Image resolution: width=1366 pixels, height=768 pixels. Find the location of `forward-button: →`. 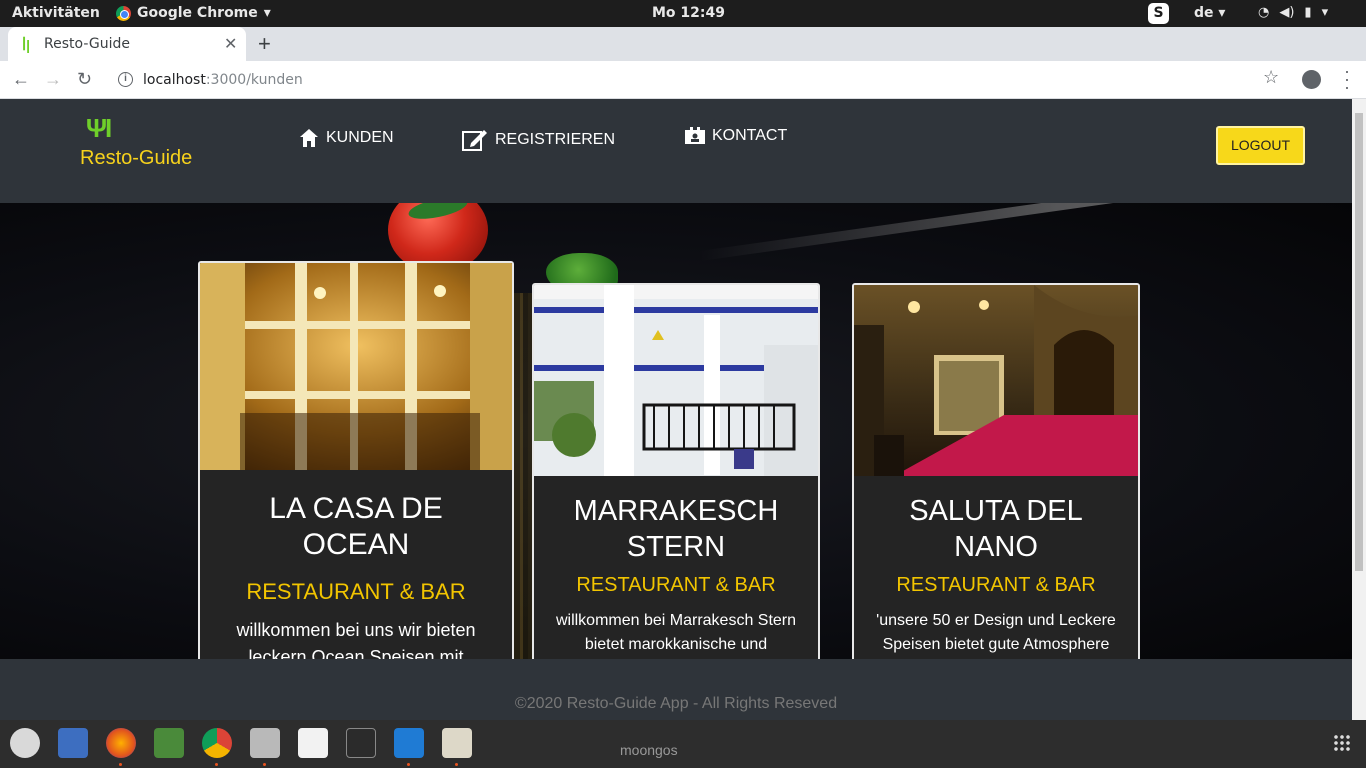

forward-button: → is located at coordinates (53, 79).